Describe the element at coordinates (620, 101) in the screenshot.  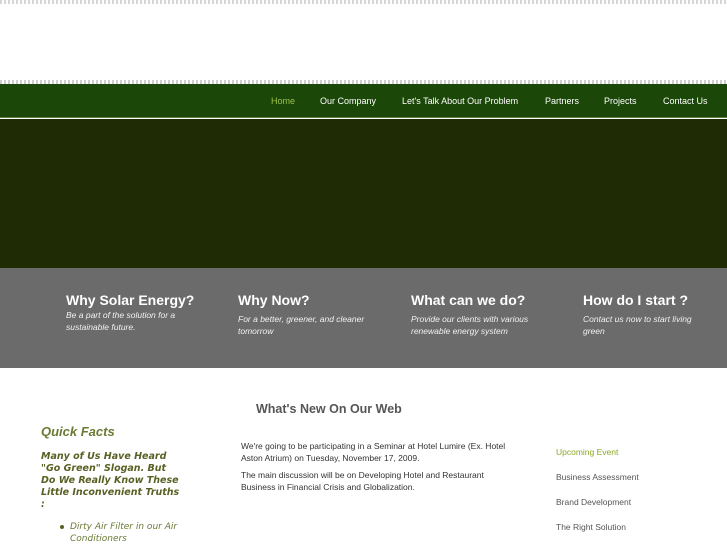
I see `nav-projects-link: Projects` at that location.